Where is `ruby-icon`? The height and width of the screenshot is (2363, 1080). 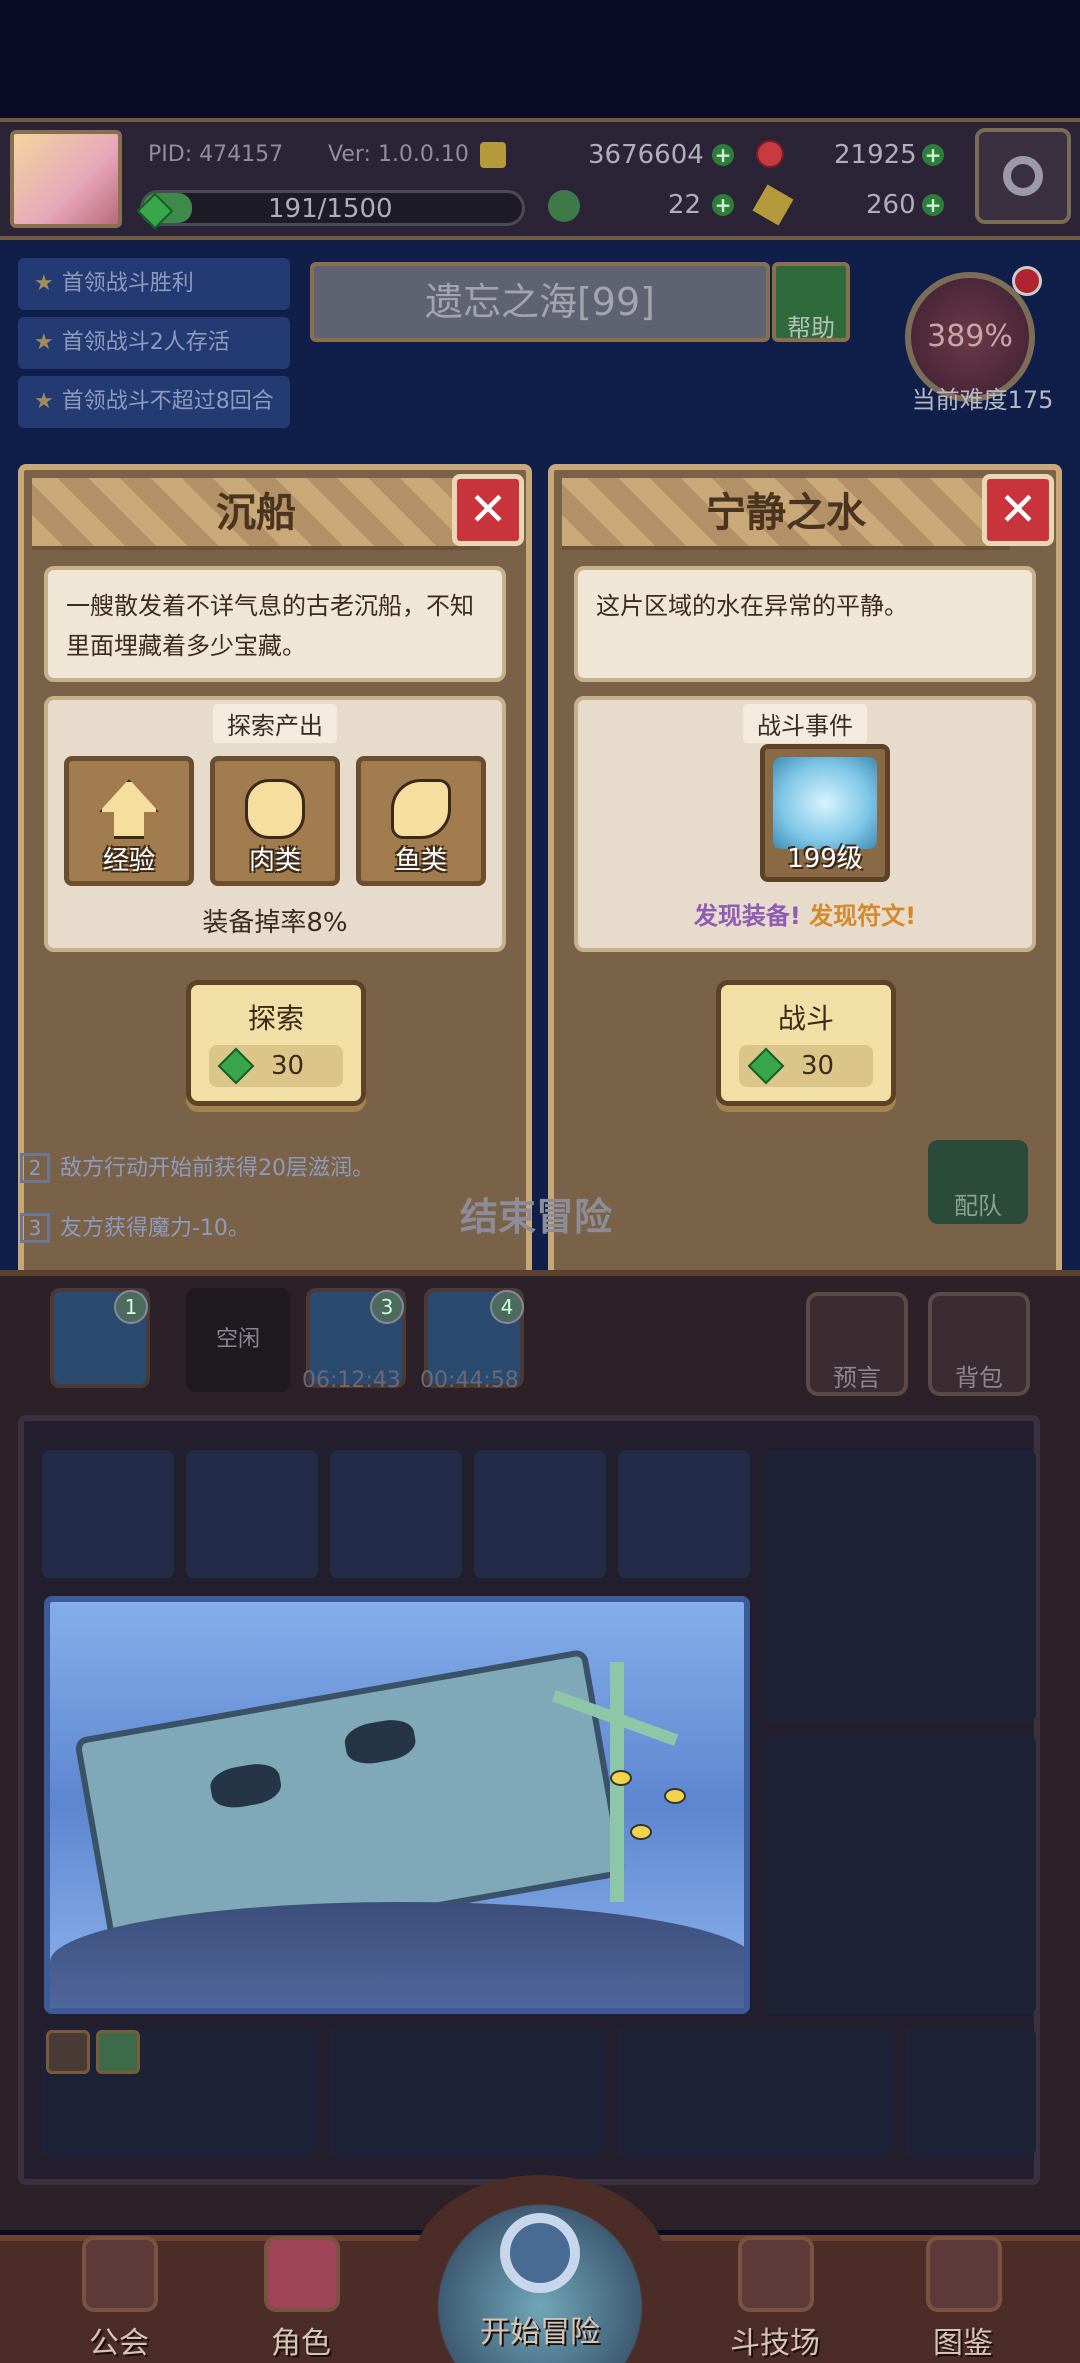
ruby-icon is located at coordinates (770, 154).